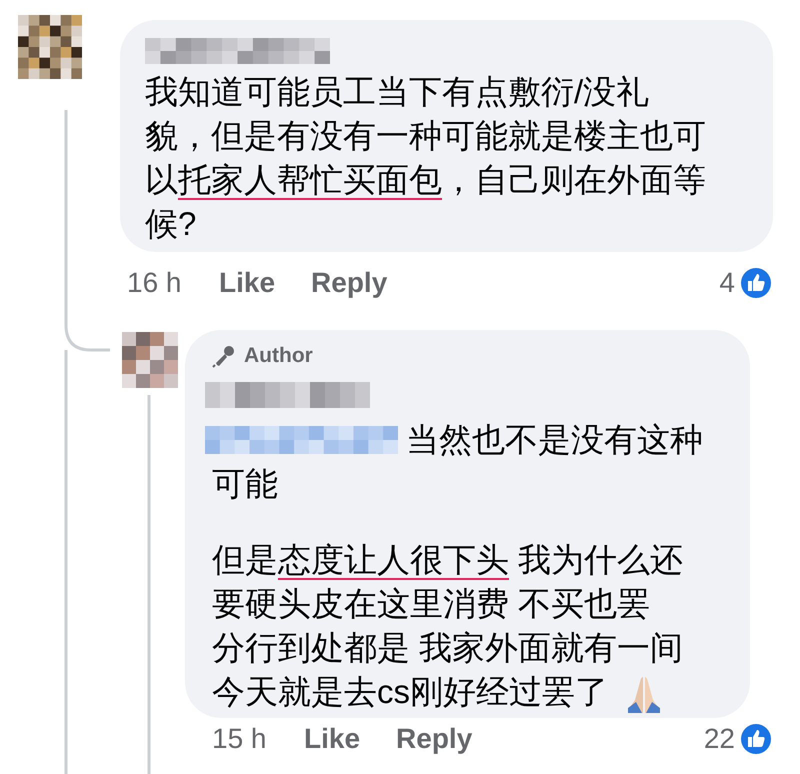 This screenshot has width=800, height=774. What do you see at coordinates (448, 604) in the screenshot?
I see `comment-text: 但是态度让人很下头 我为什么还 要硬头皮在这里消费 不买也罢 分行到处都是 我家外面就有一间` at bounding box center [448, 604].